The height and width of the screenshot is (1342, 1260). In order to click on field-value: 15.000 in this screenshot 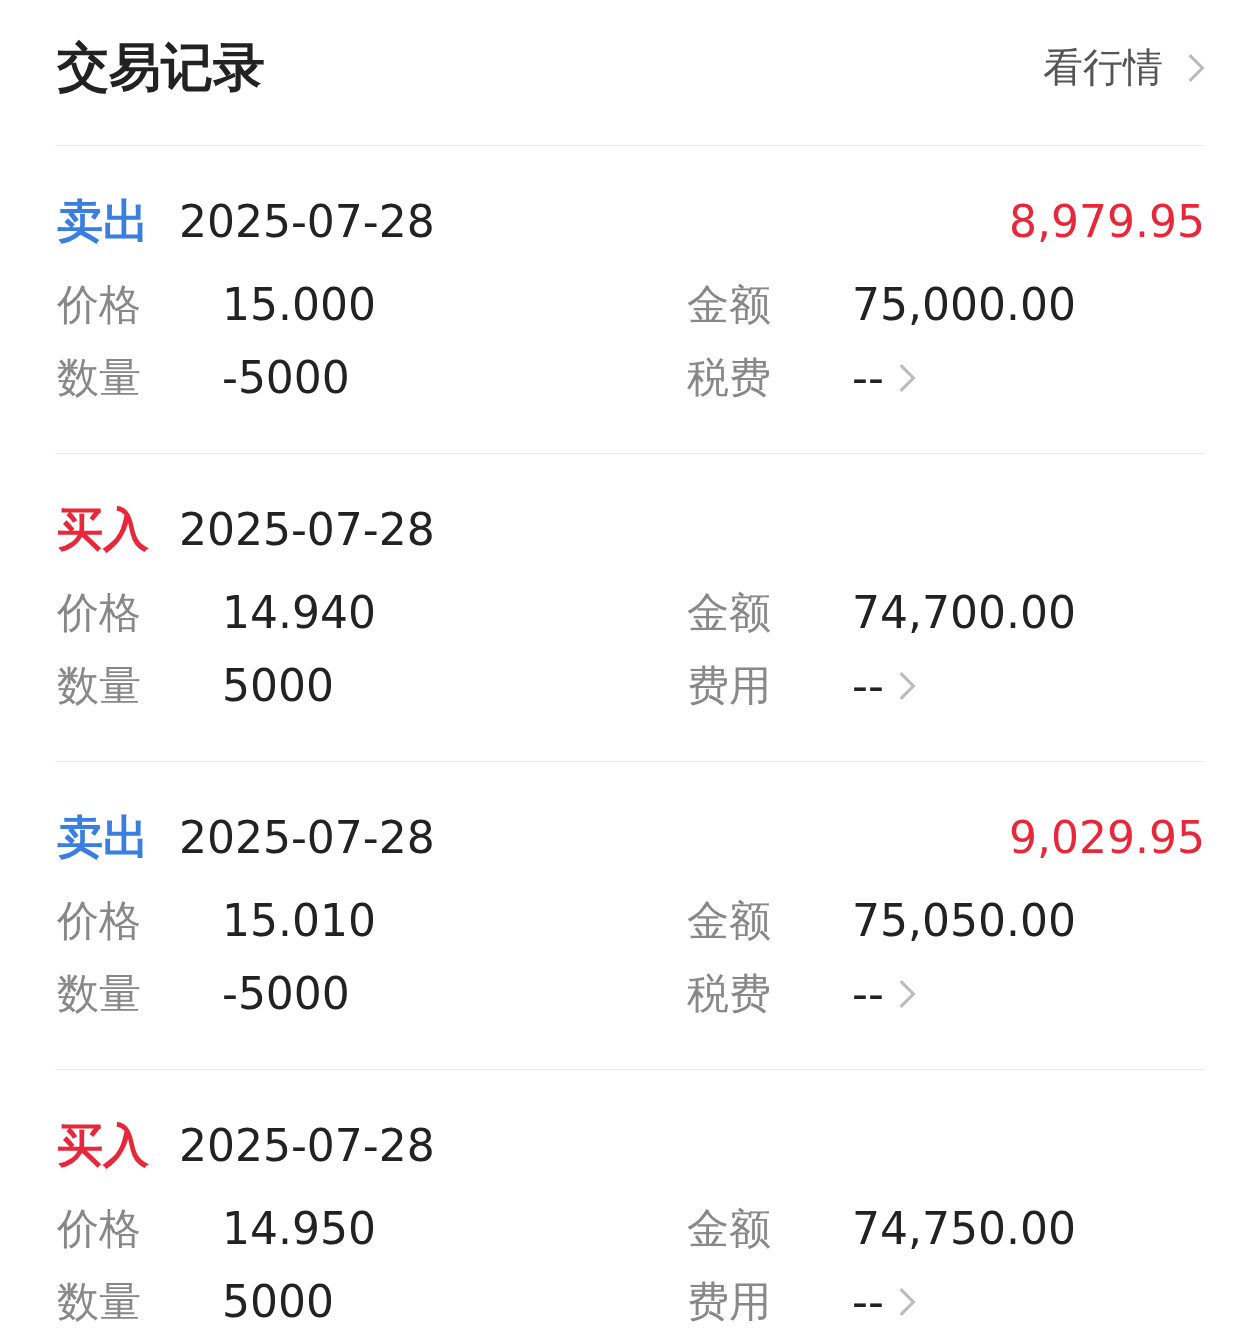, I will do `click(299, 304)`.